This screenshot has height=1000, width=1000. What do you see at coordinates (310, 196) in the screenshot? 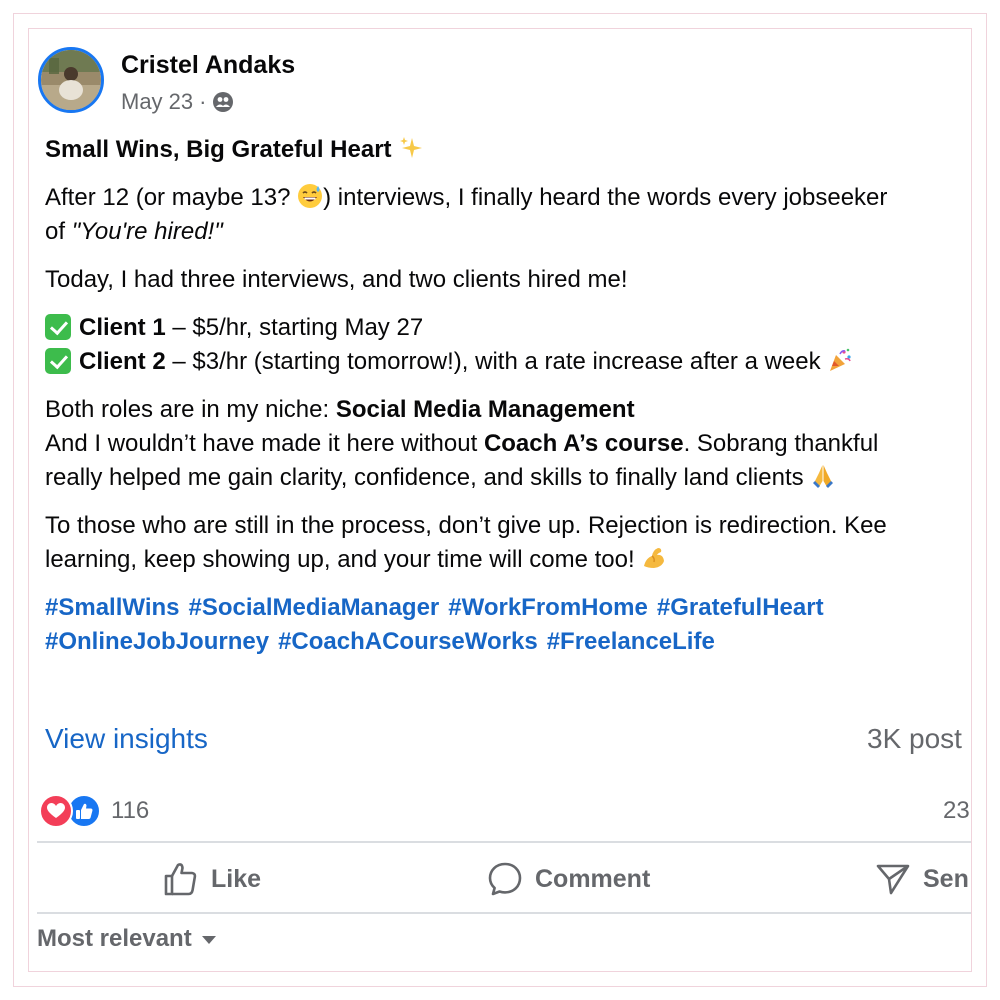
I see `sweat-smile-icon` at bounding box center [310, 196].